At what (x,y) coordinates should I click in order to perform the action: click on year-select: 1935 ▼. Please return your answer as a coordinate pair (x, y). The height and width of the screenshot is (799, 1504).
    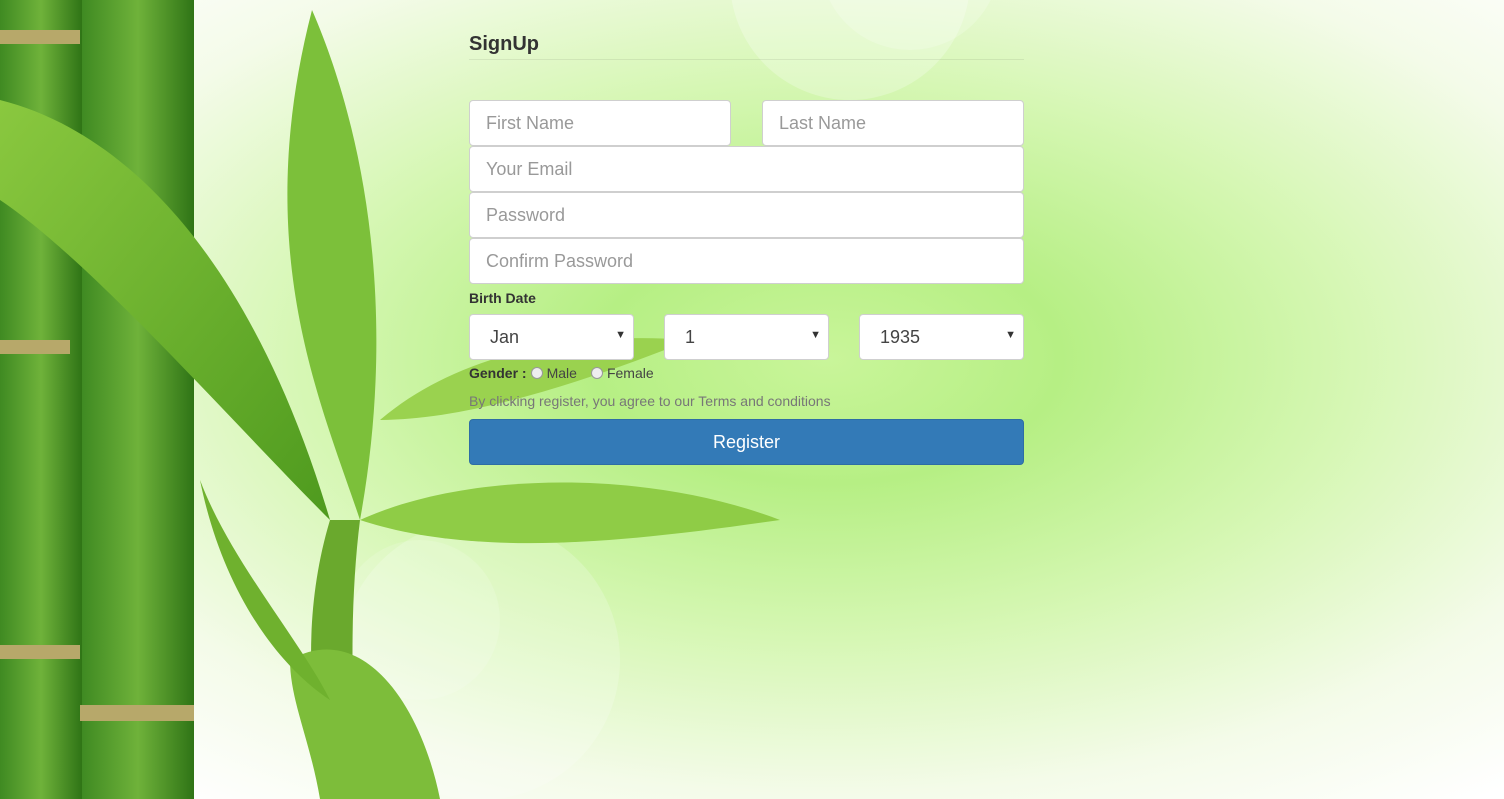
    Looking at the image, I should click on (941, 337).